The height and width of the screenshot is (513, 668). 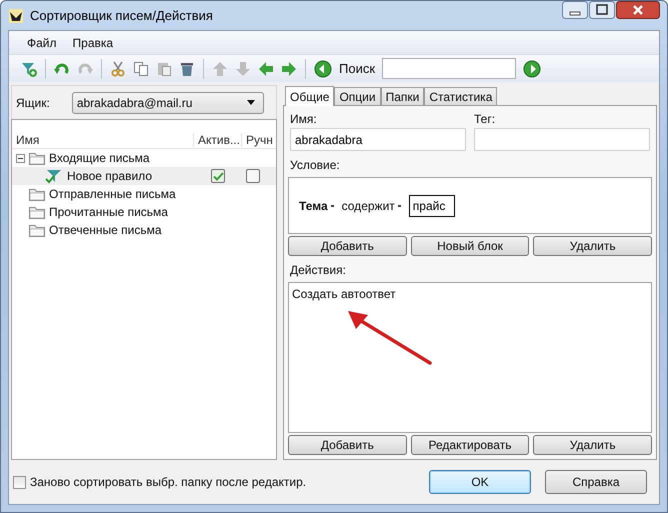 What do you see at coordinates (259, 140) in the screenshot?
I see `column-header: Ручн` at bounding box center [259, 140].